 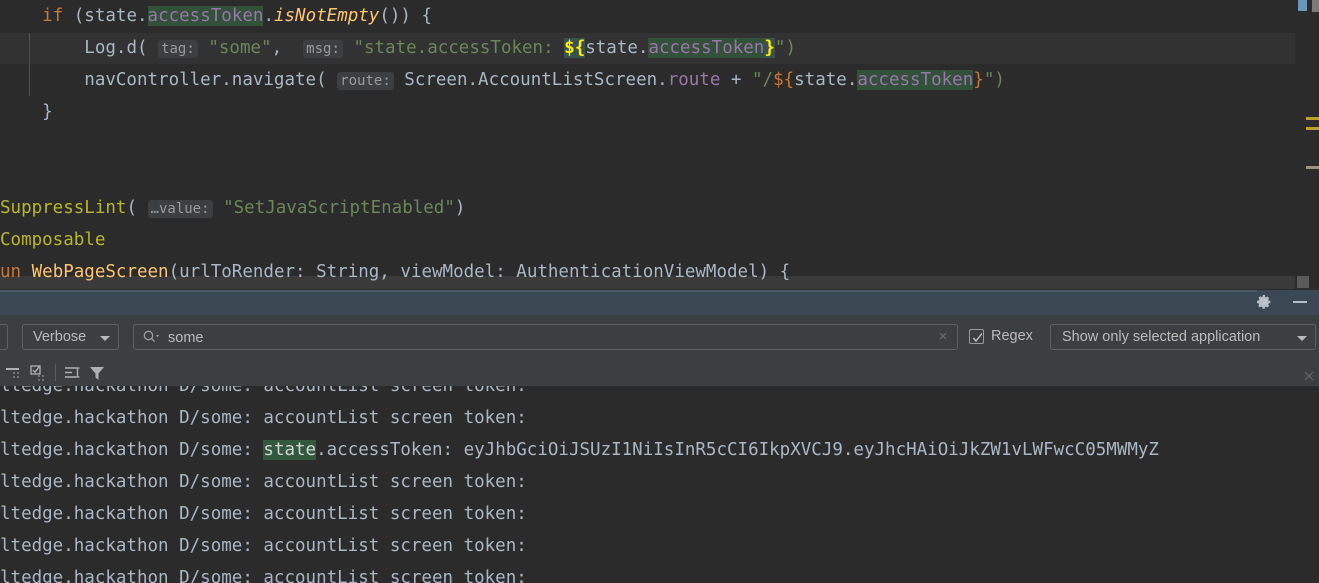 I want to click on regex-checkbox-box, so click(x=976, y=336).